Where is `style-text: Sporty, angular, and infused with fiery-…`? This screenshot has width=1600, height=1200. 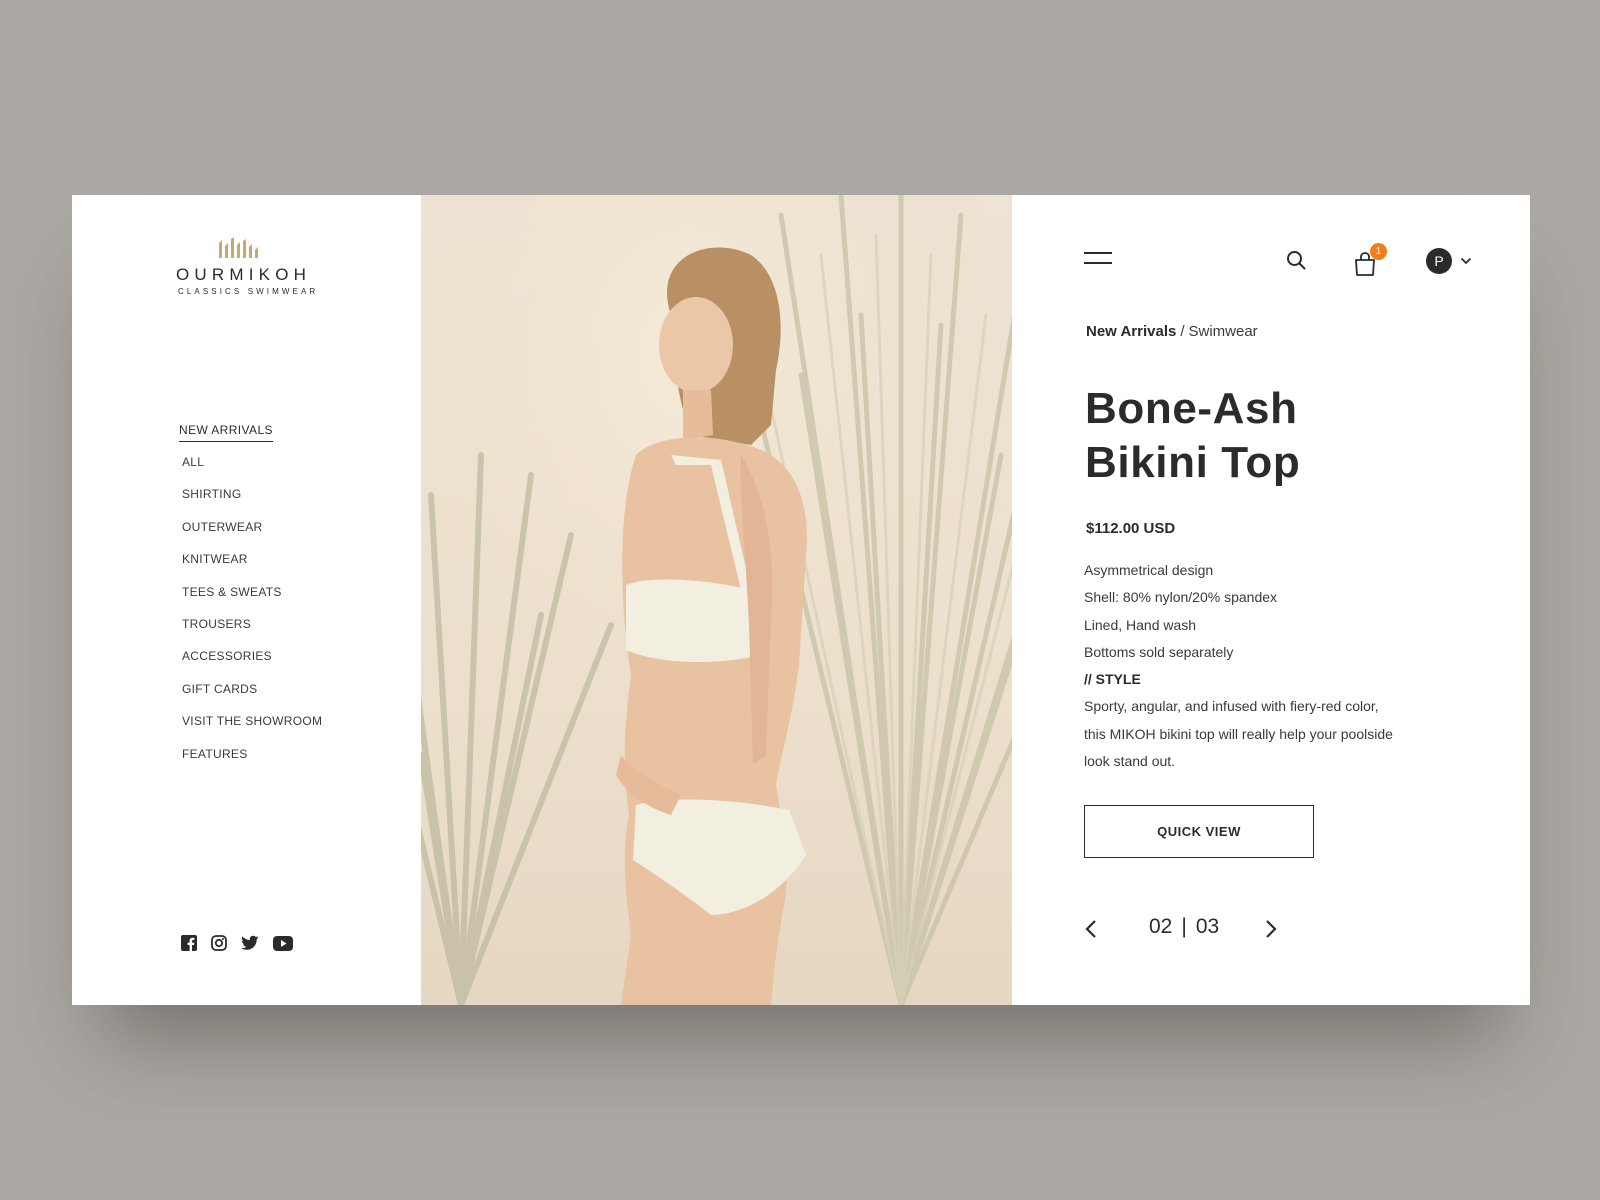
style-text: Sporty, angular, and infused with fiery-… is located at coordinates (1238, 734).